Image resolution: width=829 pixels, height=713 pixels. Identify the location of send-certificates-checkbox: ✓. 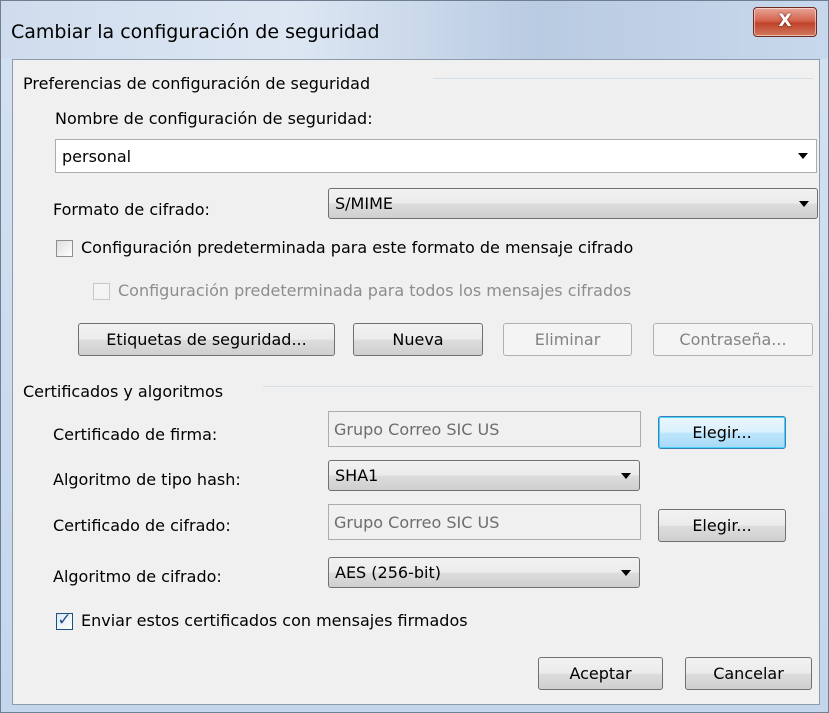
(64, 620).